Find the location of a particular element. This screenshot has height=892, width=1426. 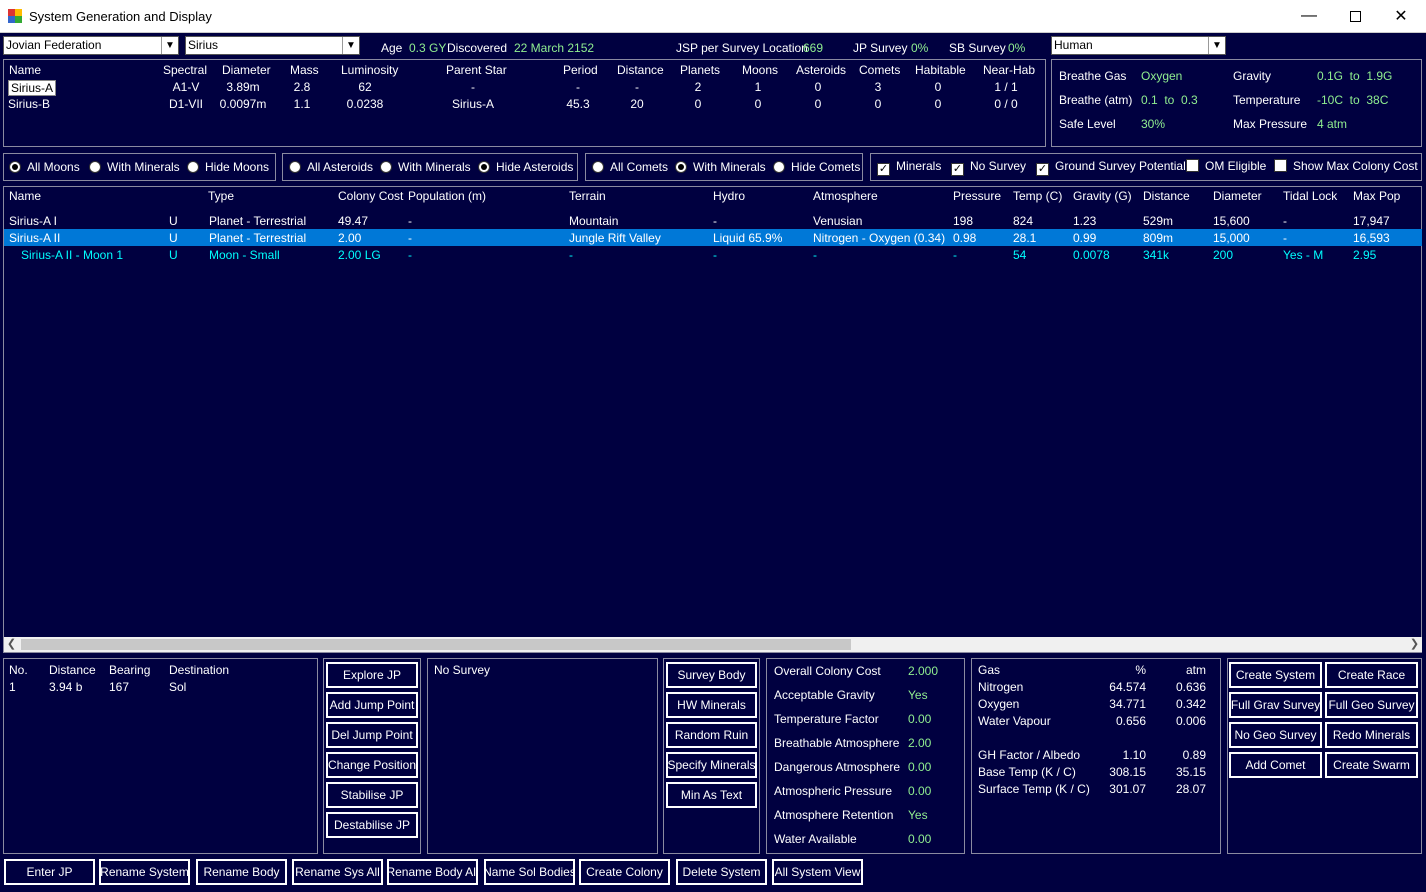

jp-cell: 1 is located at coordinates (12, 687).